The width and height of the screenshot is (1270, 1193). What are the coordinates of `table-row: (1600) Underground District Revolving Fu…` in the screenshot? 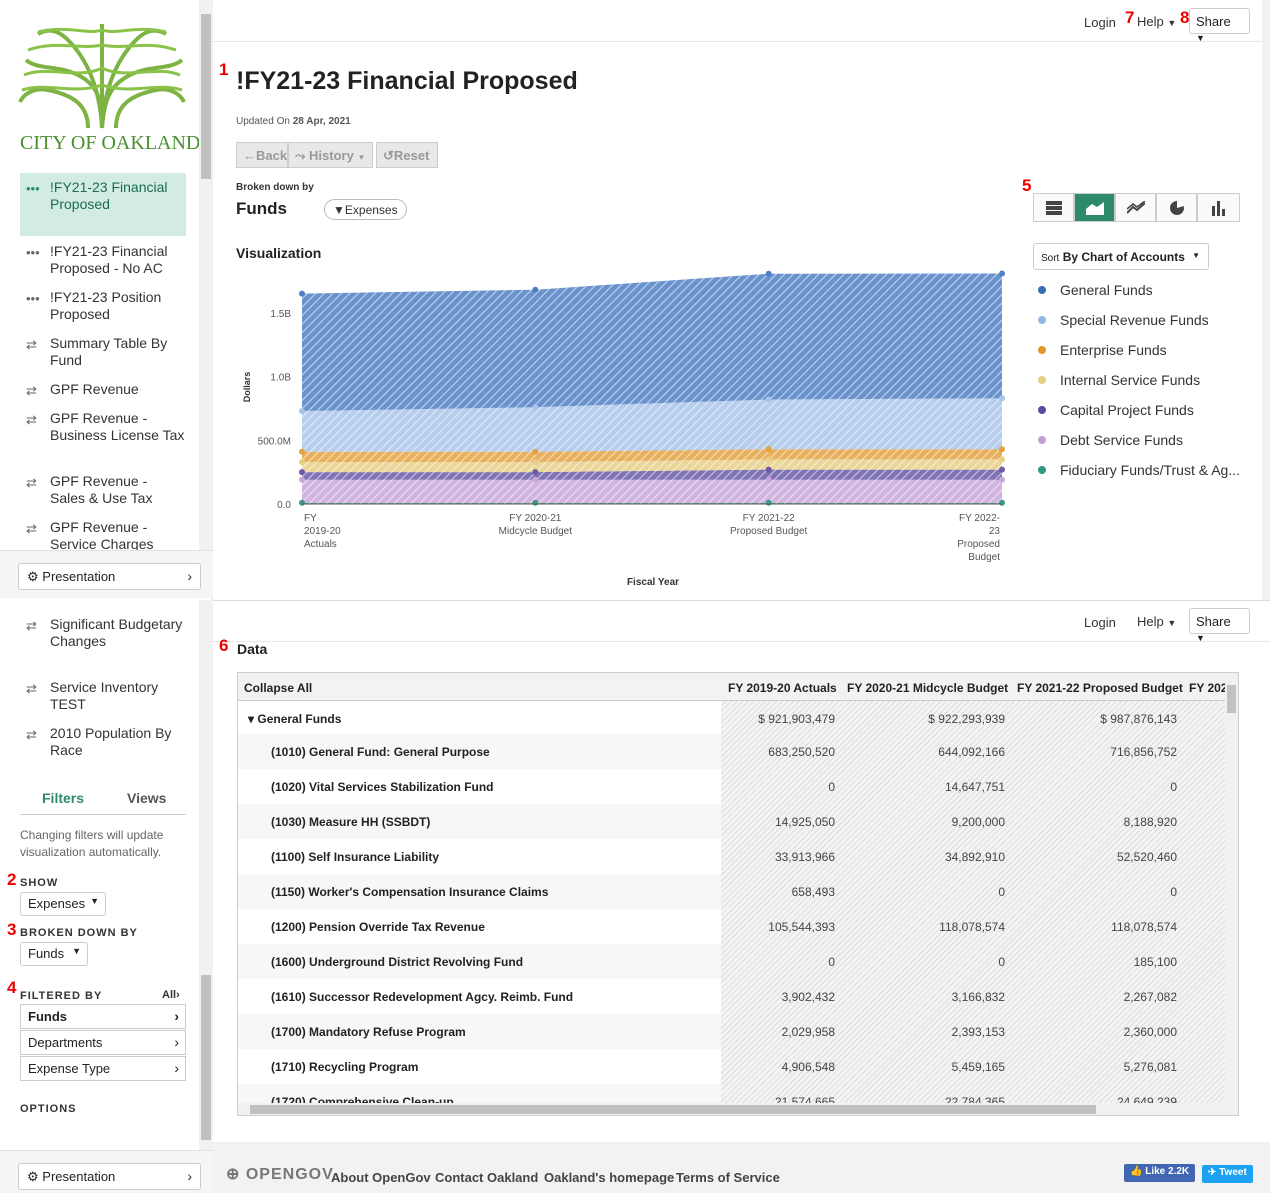 It's located at (733, 961).